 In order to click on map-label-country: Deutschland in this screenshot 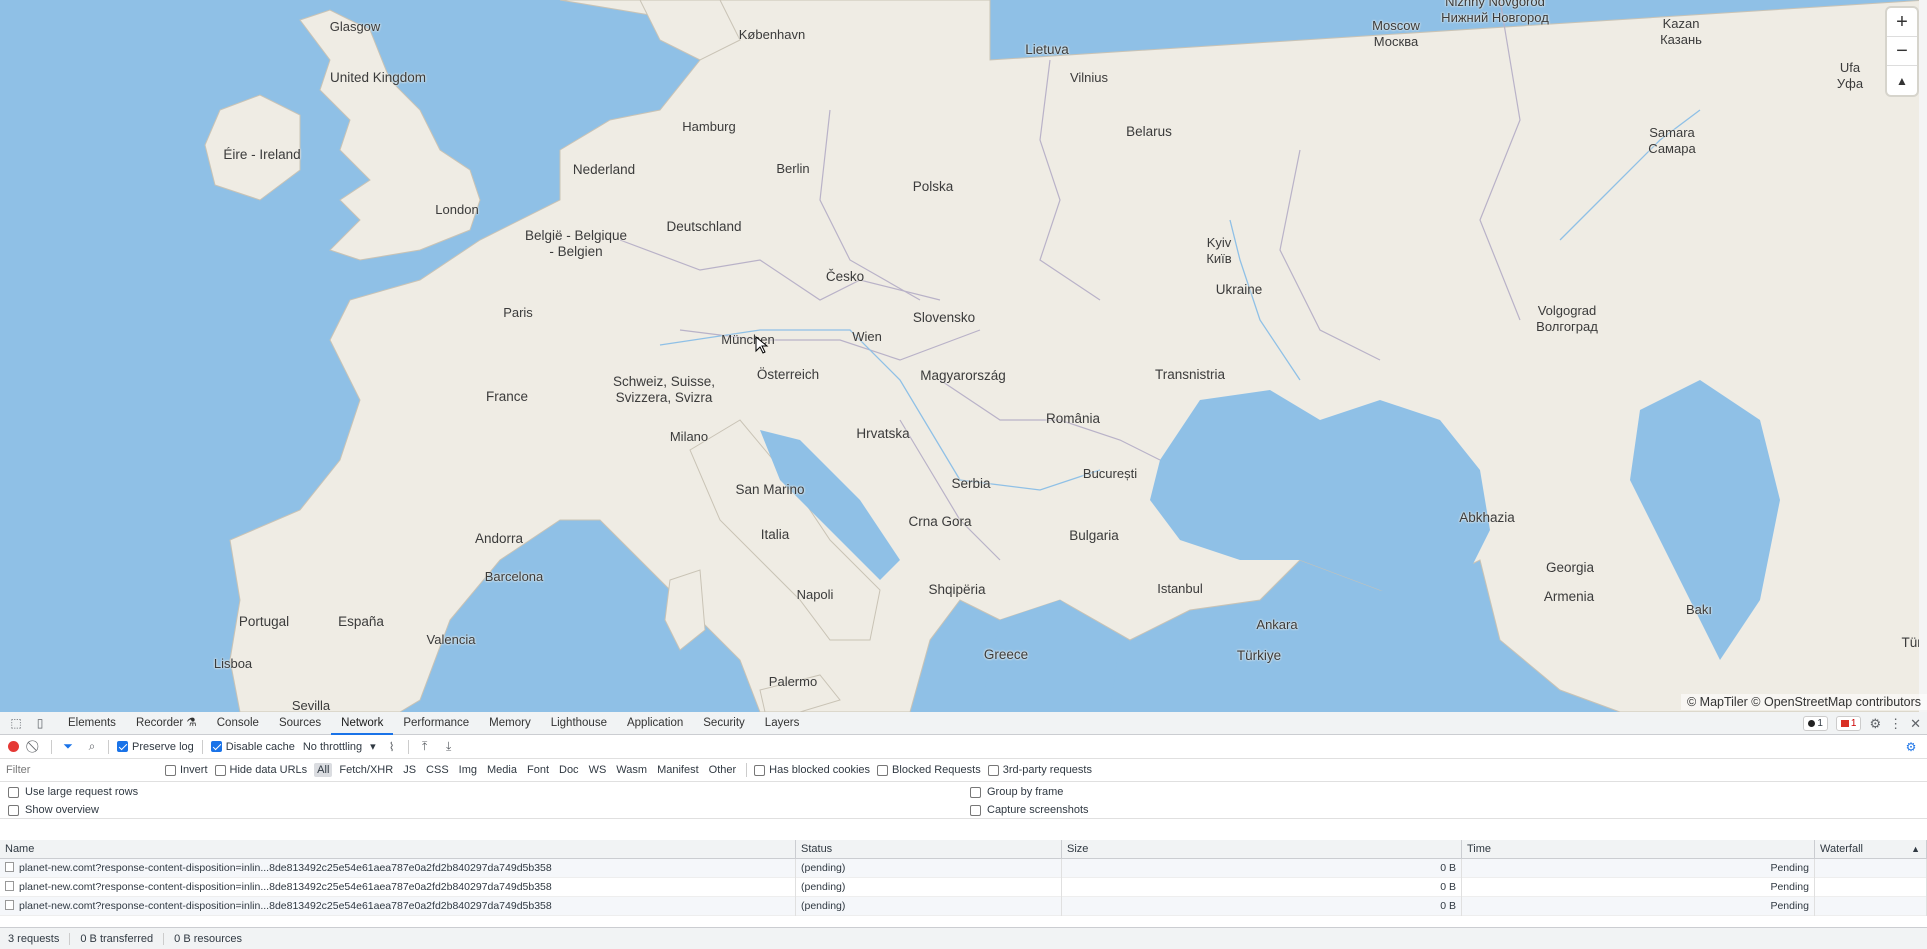, I will do `click(704, 226)`.